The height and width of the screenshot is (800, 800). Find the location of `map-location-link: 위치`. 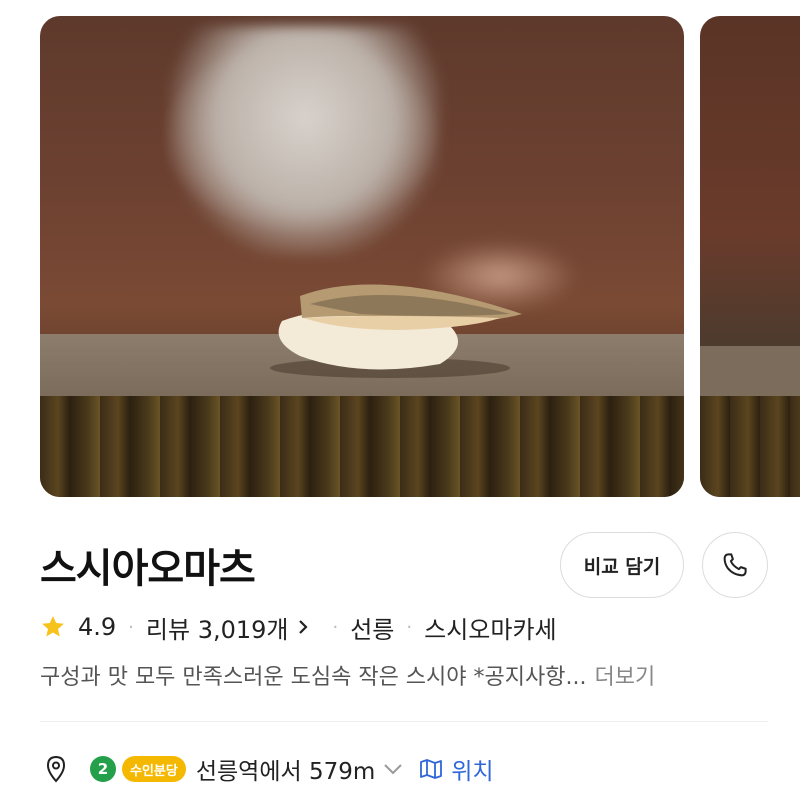

map-location-link: 위치 is located at coordinates (456, 769).